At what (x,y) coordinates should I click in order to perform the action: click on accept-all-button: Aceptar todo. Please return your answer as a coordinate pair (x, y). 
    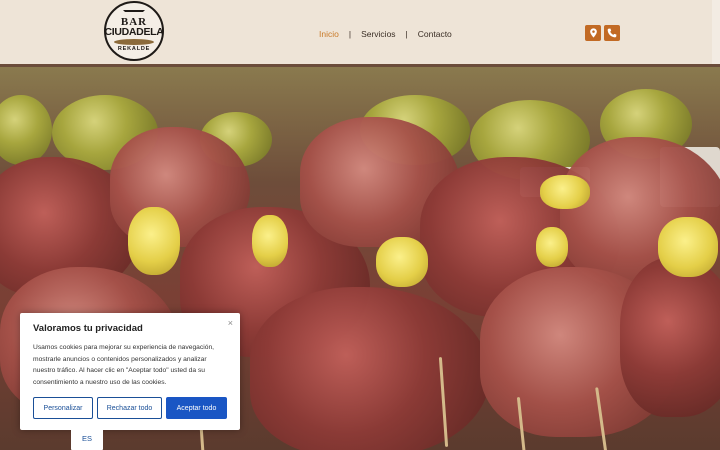
    Looking at the image, I should click on (196, 408).